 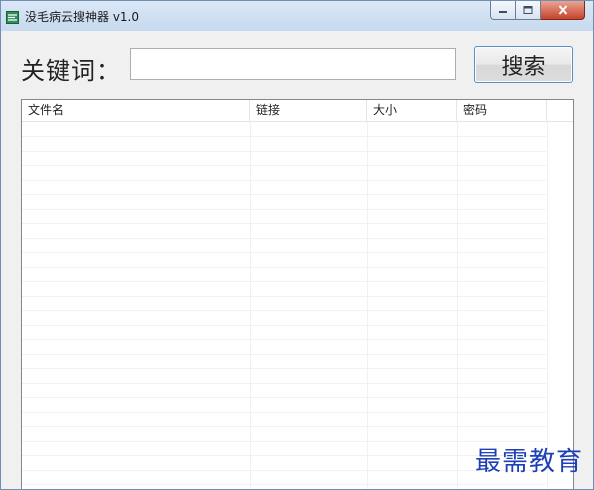 What do you see at coordinates (12, 16) in the screenshot?
I see `app-icon` at bounding box center [12, 16].